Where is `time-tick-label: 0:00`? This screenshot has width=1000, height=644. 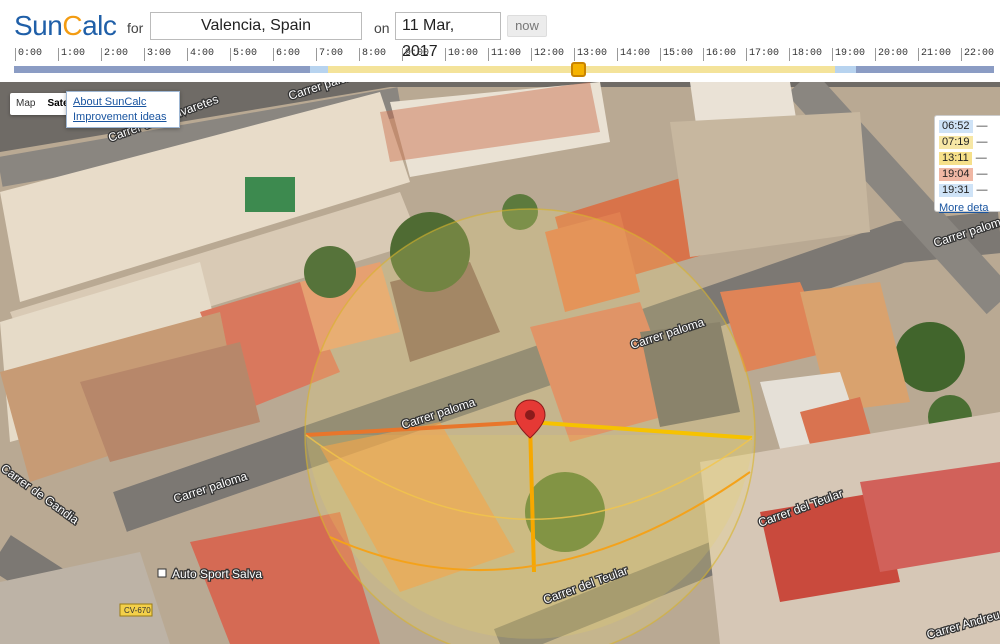
time-tick-label: 0:00 is located at coordinates (28, 54).